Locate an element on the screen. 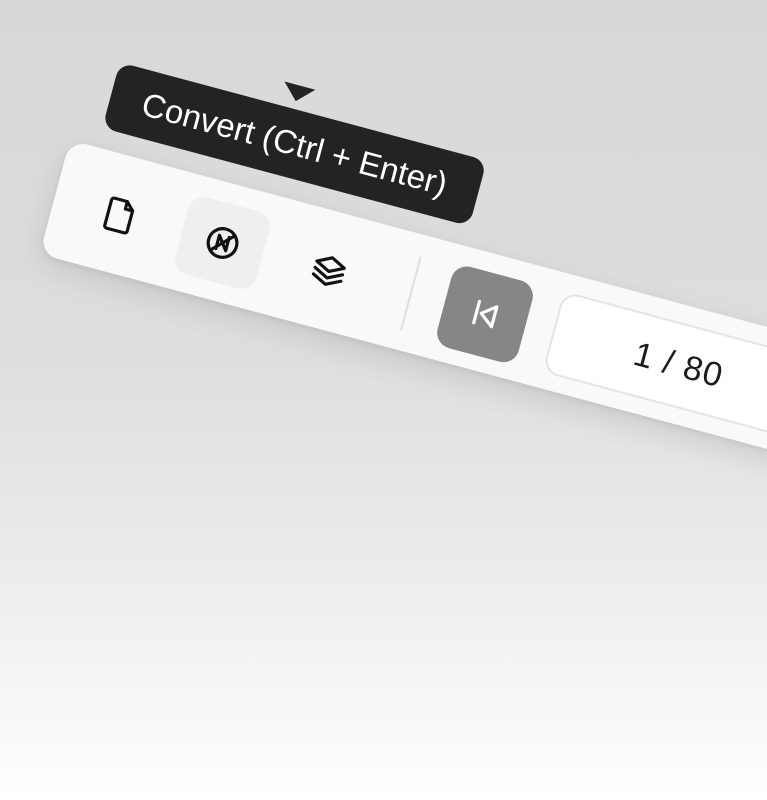 This screenshot has height=800, width=767. file-icon is located at coordinates (119, 215).